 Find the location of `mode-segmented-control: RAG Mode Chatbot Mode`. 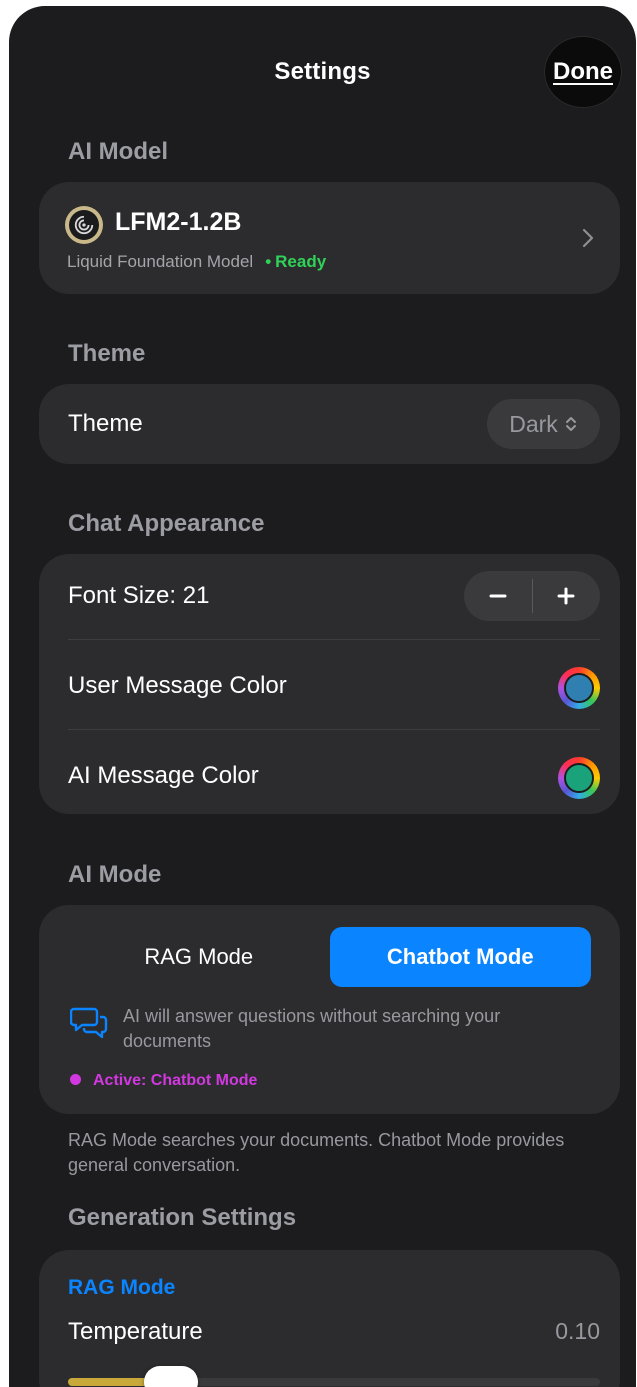

mode-segmented-control: RAG Mode Chatbot Mode is located at coordinates (329, 957).